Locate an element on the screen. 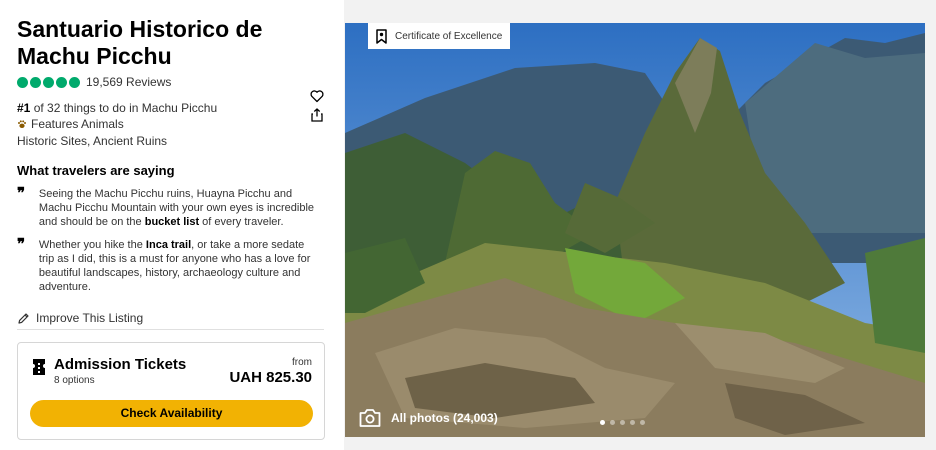 The width and height of the screenshot is (936, 450). price-value: UAH 825.30 is located at coordinates (270, 377).